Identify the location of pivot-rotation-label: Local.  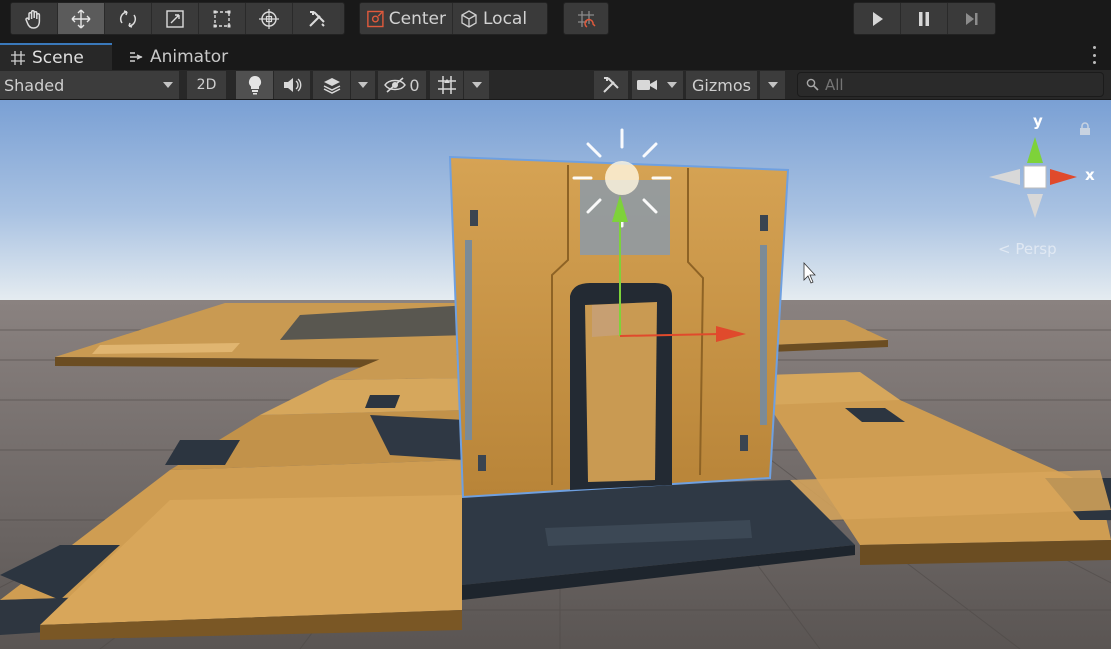
(505, 18).